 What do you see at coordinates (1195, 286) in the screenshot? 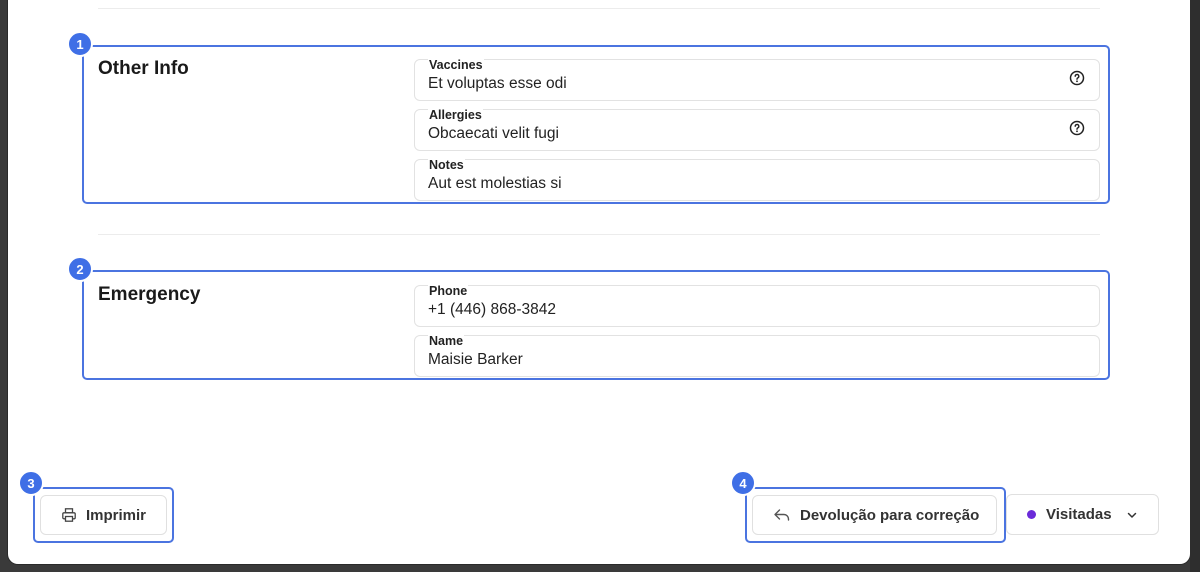
I see `scrollbar` at bounding box center [1195, 286].